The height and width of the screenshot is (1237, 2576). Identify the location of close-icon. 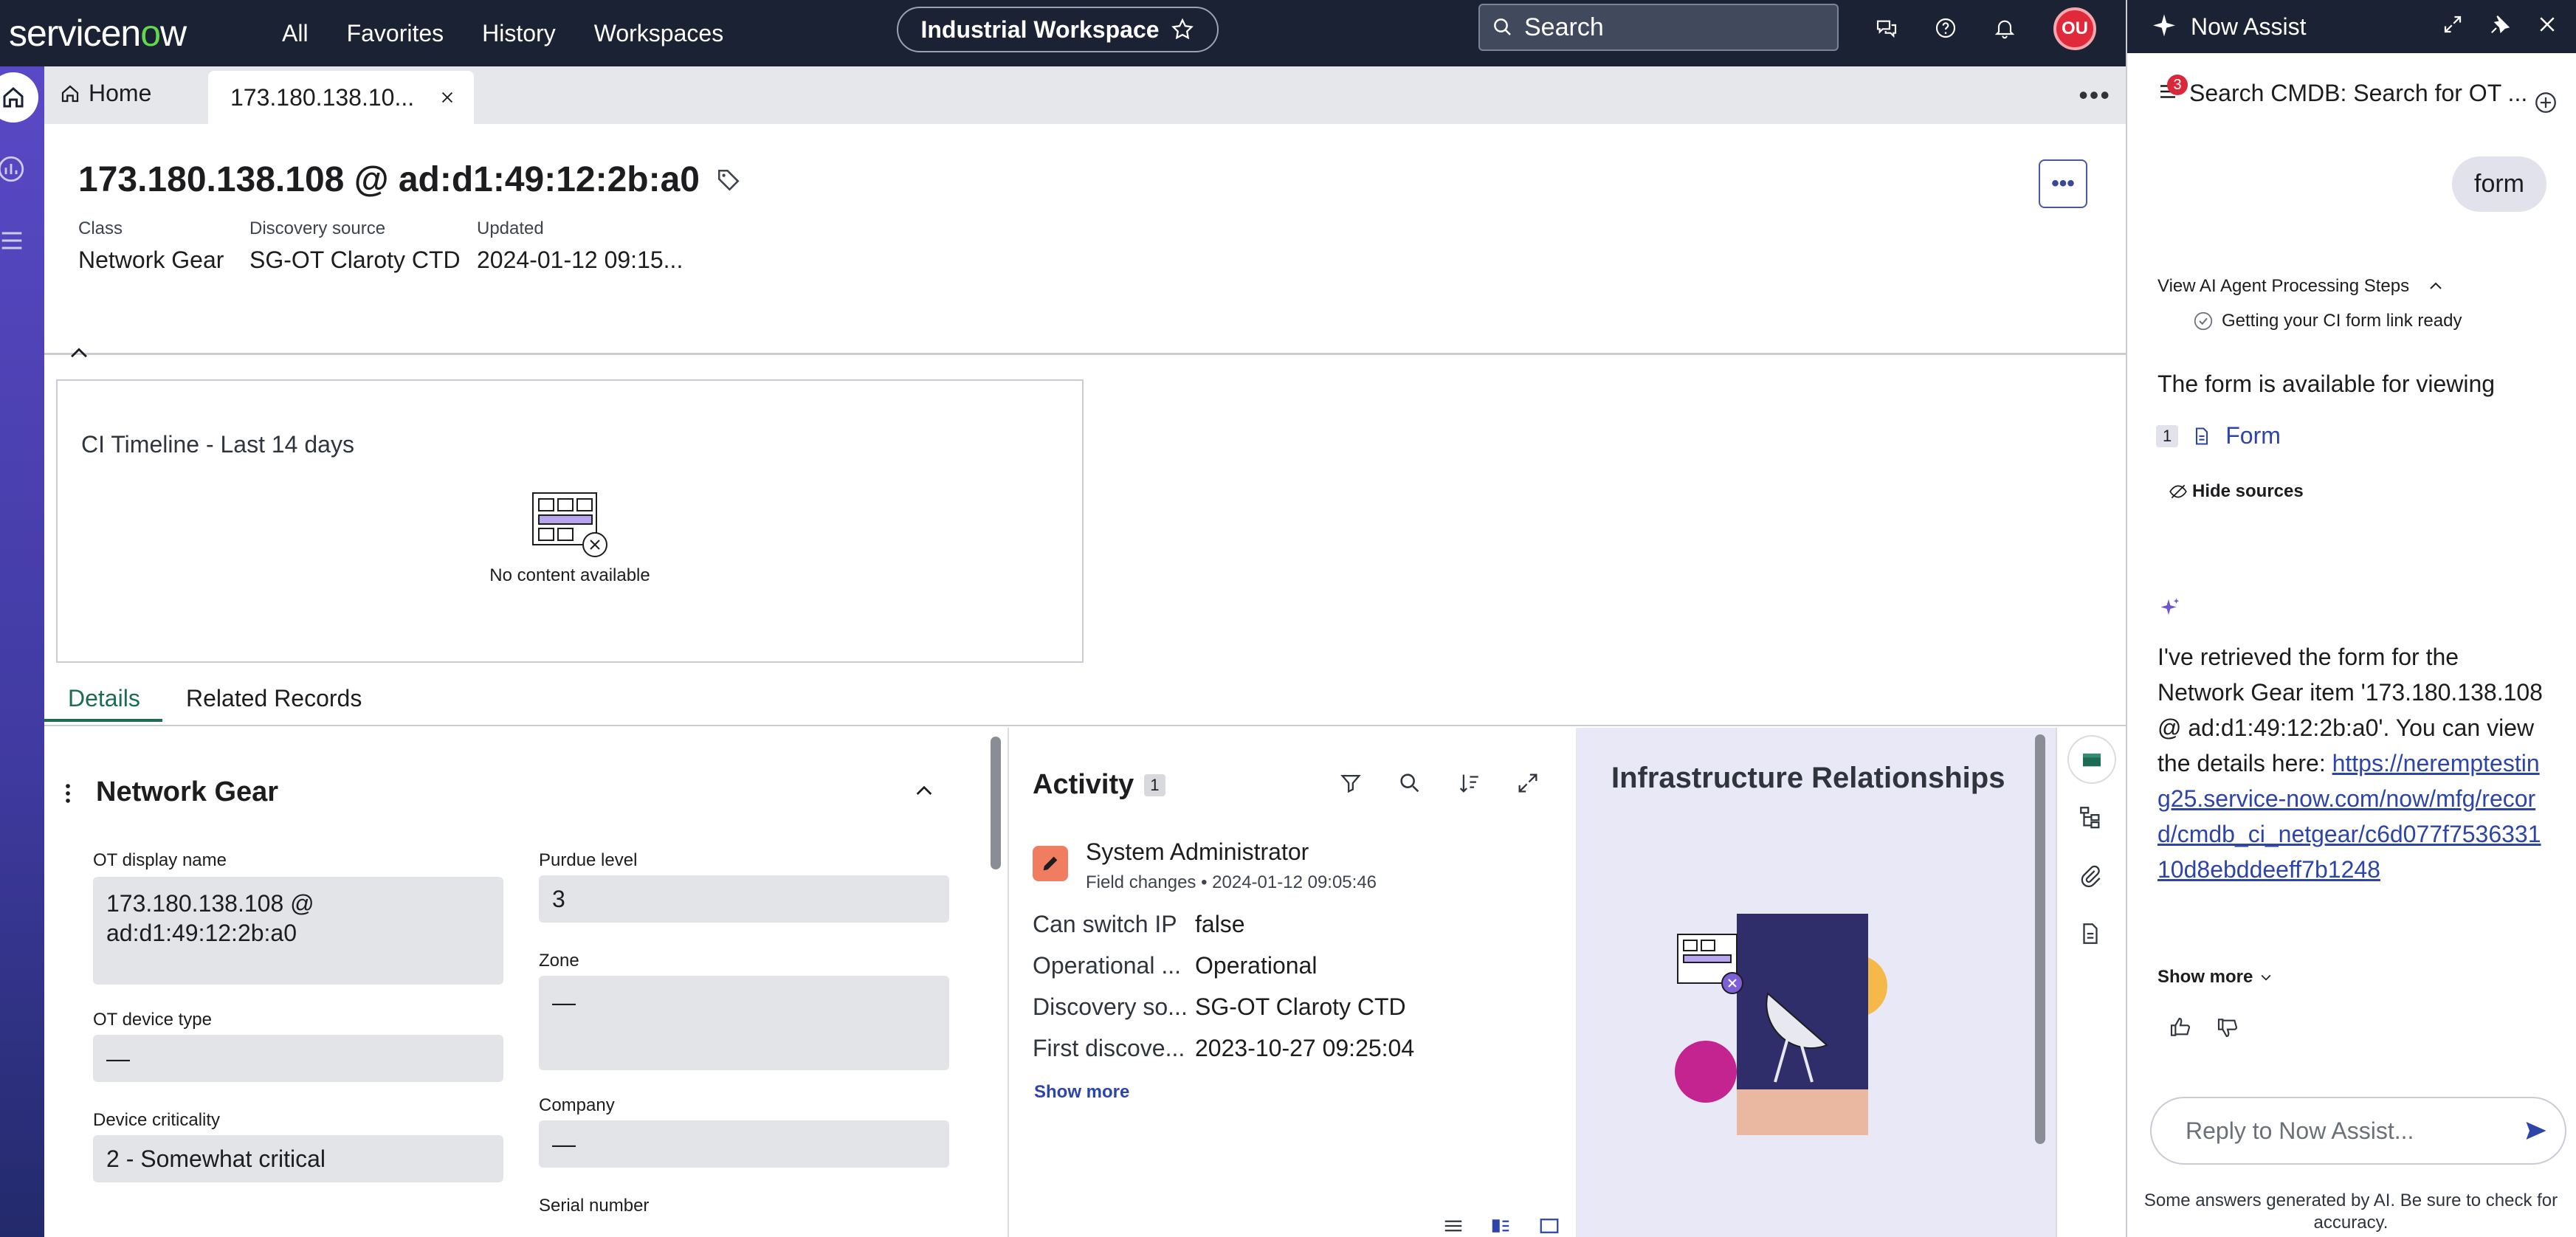
(2547, 24).